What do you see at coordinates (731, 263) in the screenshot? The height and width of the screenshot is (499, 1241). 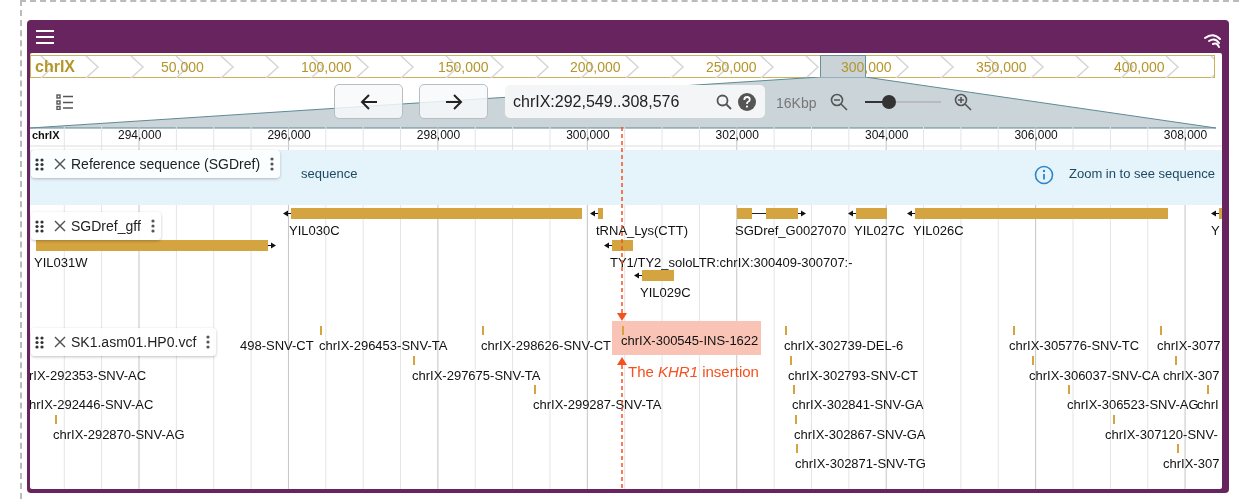 I see `feature-label: TY1/TY2_soloLTR:chrIX:300409-300707:-` at bounding box center [731, 263].